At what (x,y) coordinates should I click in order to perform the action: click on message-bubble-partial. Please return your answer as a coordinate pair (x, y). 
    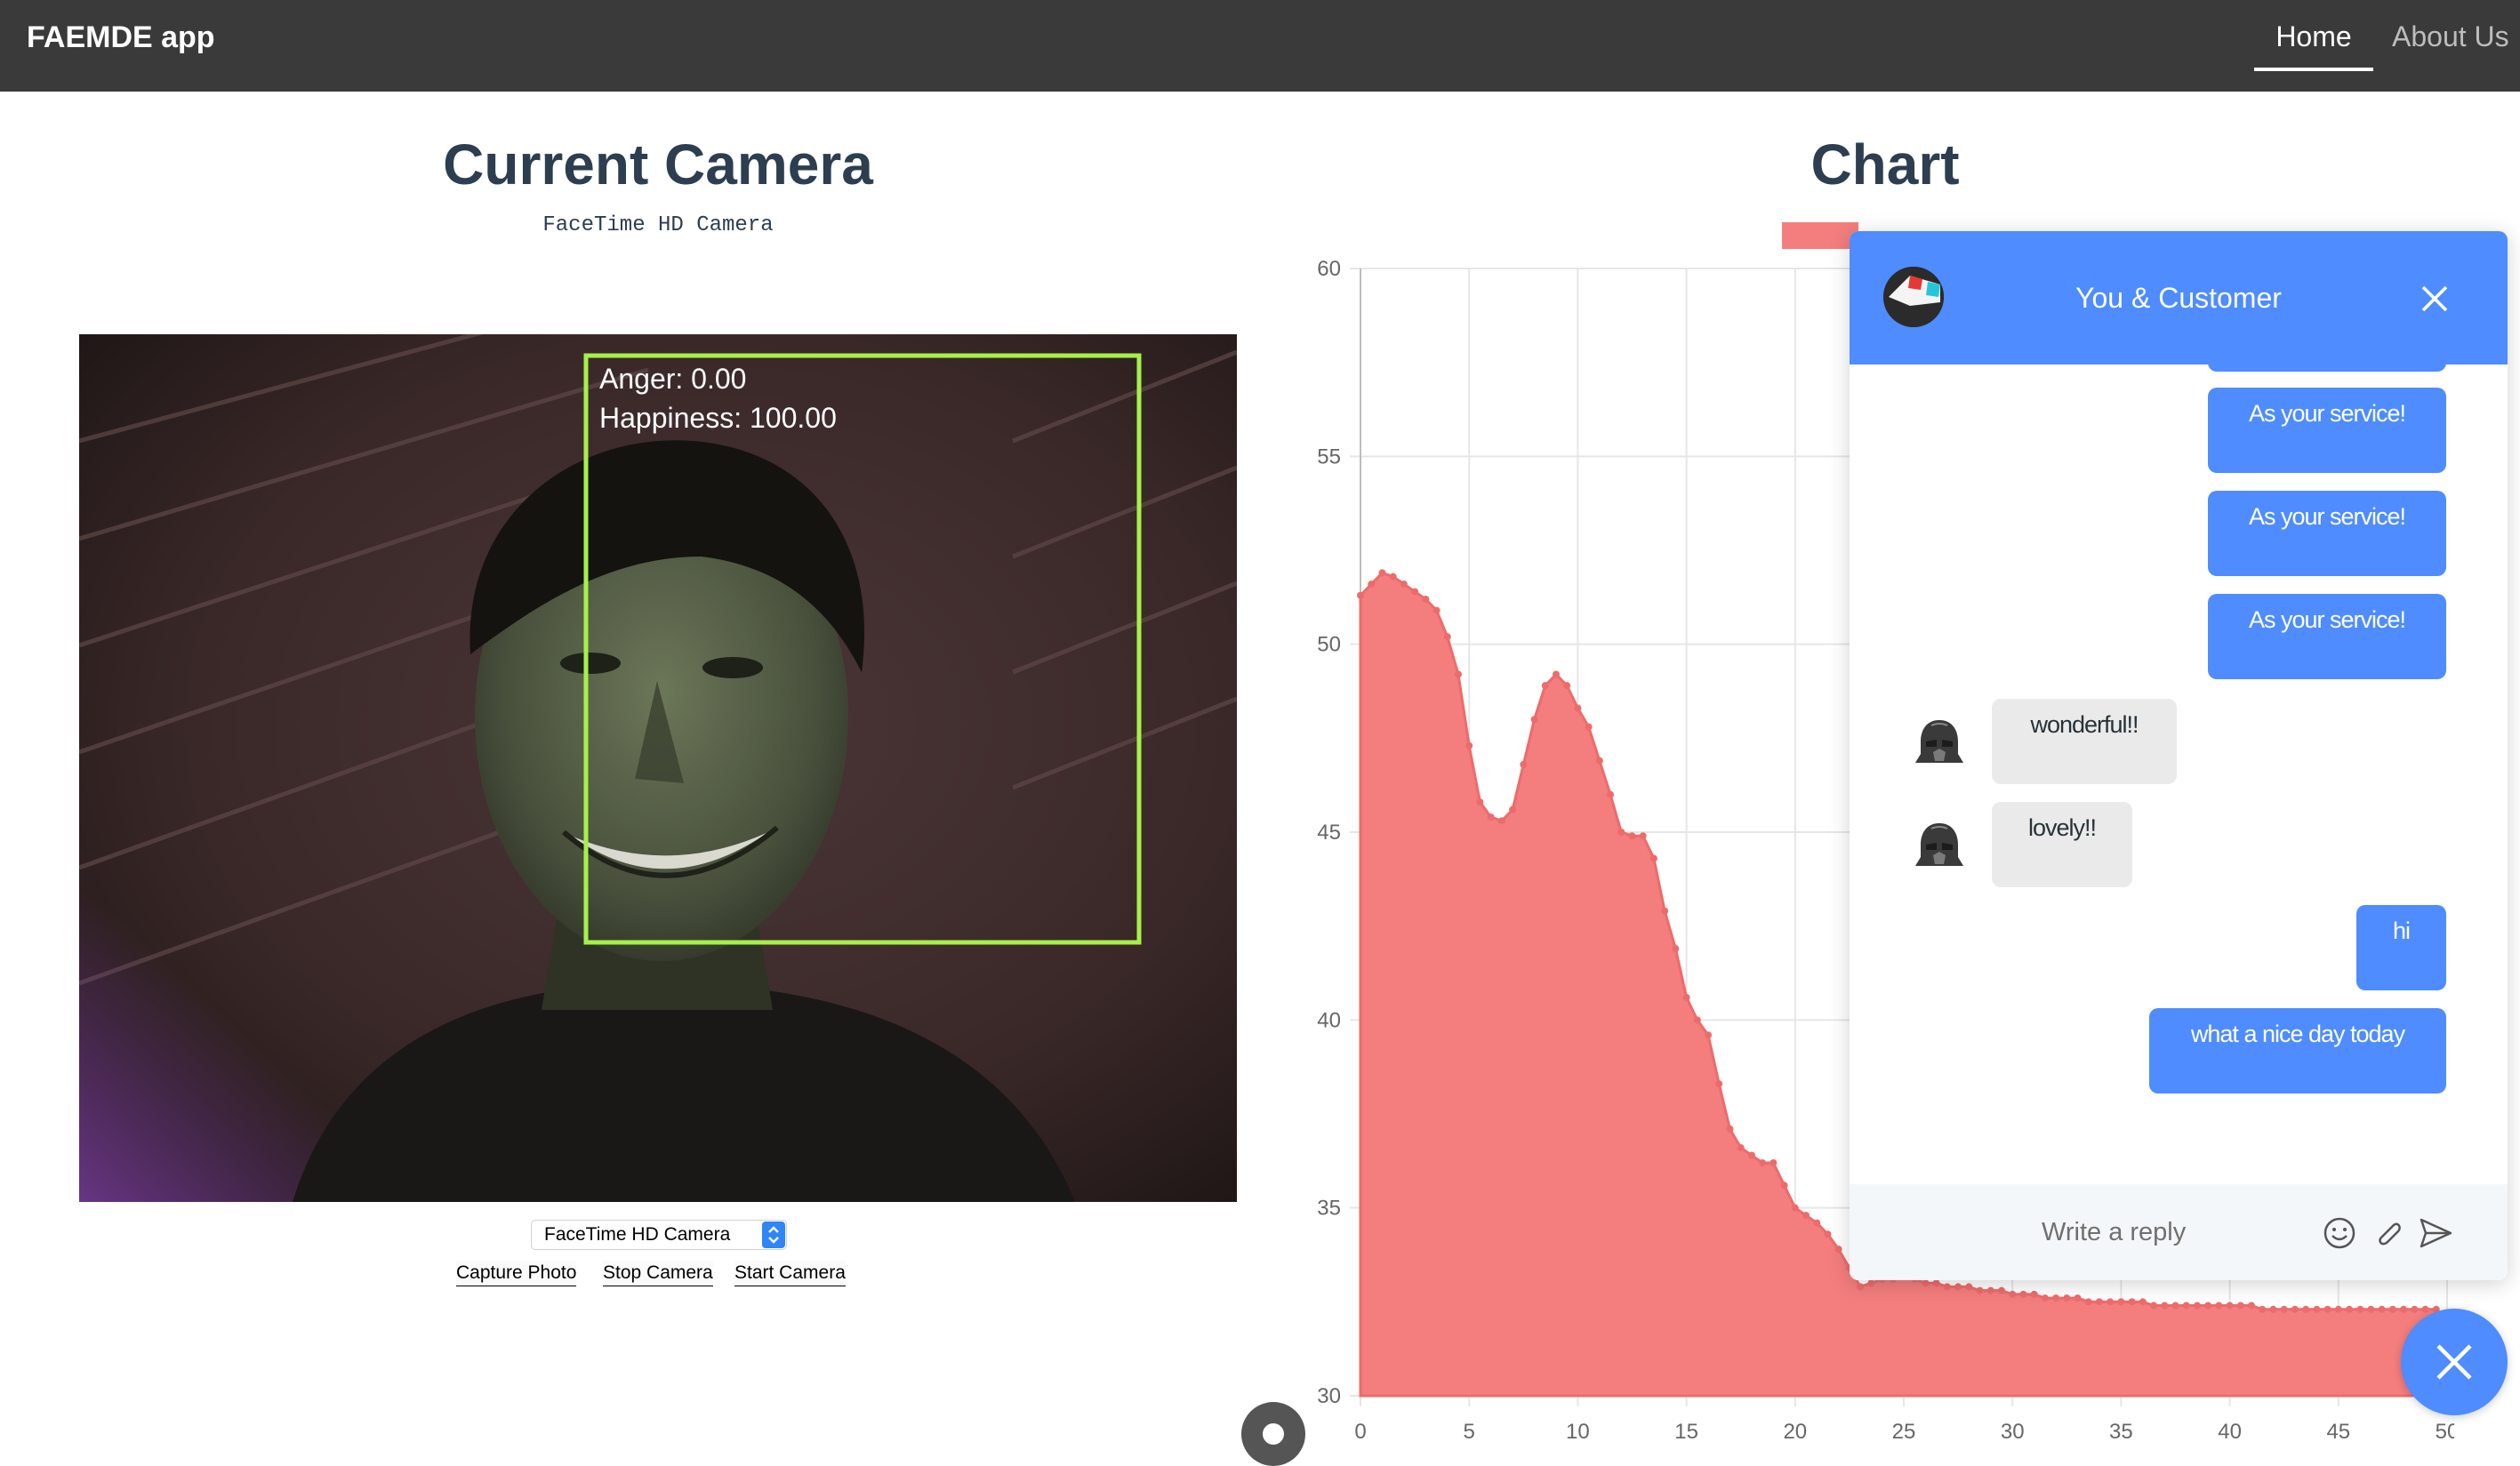
    Looking at the image, I should click on (2327, 368).